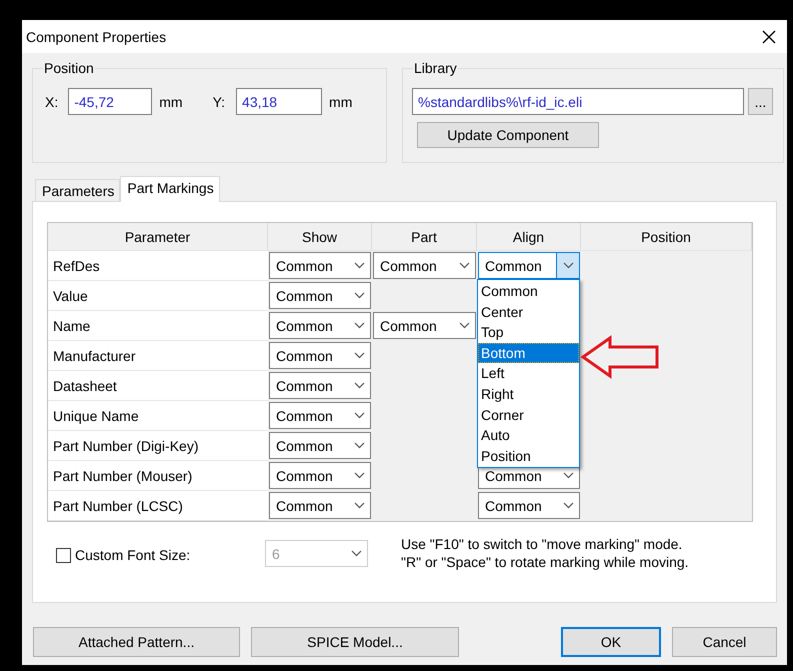 The image size is (793, 671). What do you see at coordinates (158, 506) in the screenshot?
I see `table-cell: Part Number (LCSC)` at bounding box center [158, 506].